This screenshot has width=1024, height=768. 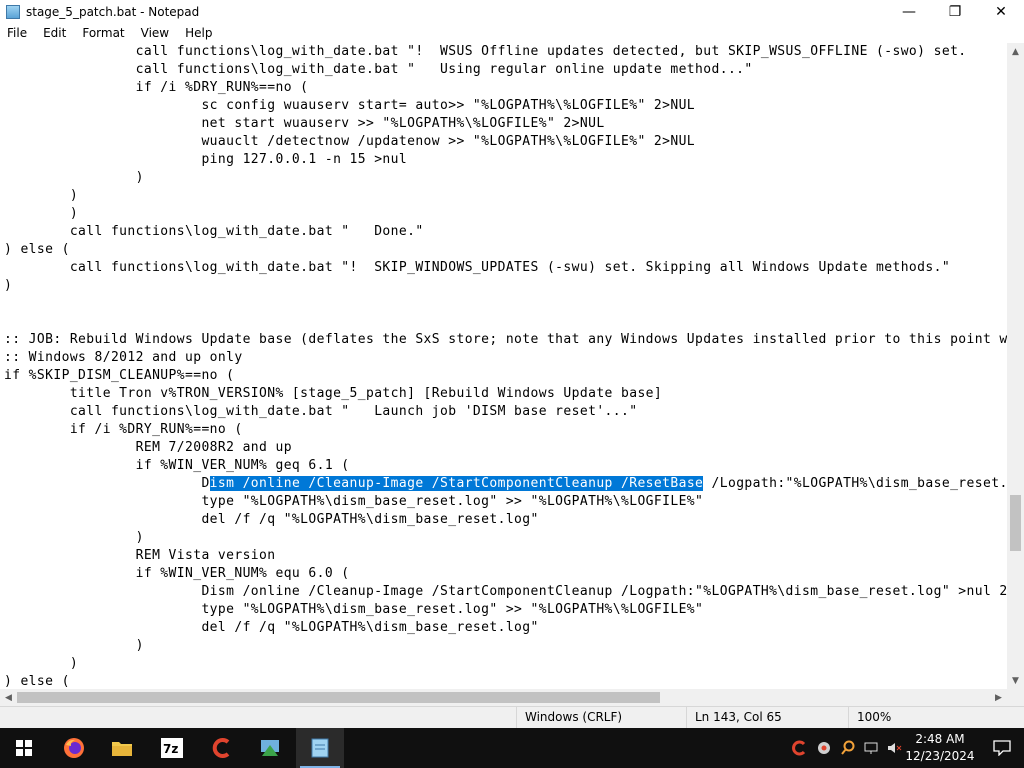 What do you see at coordinates (198, 33) in the screenshot?
I see `menu-help: Help` at bounding box center [198, 33].